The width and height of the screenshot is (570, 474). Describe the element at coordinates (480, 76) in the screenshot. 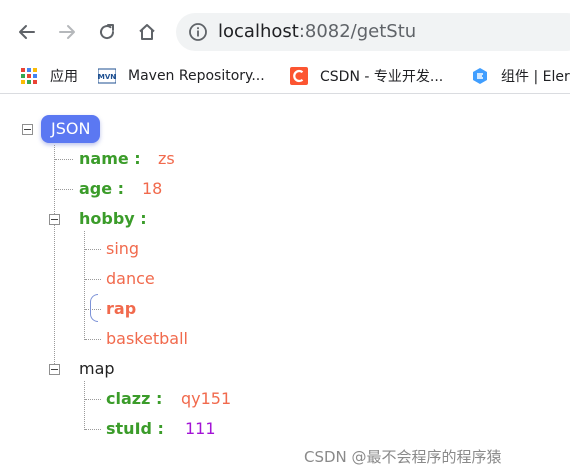

I see `element-icon` at that location.